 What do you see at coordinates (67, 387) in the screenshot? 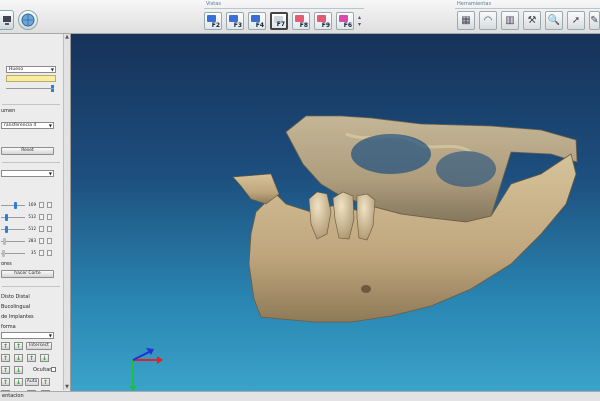
I see `scroll-down-icon: ▼` at bounding box center [67, 387].